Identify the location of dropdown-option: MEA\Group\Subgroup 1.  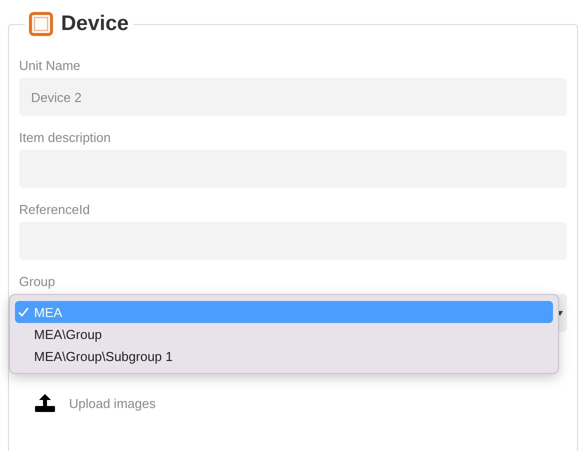
(284, 356).